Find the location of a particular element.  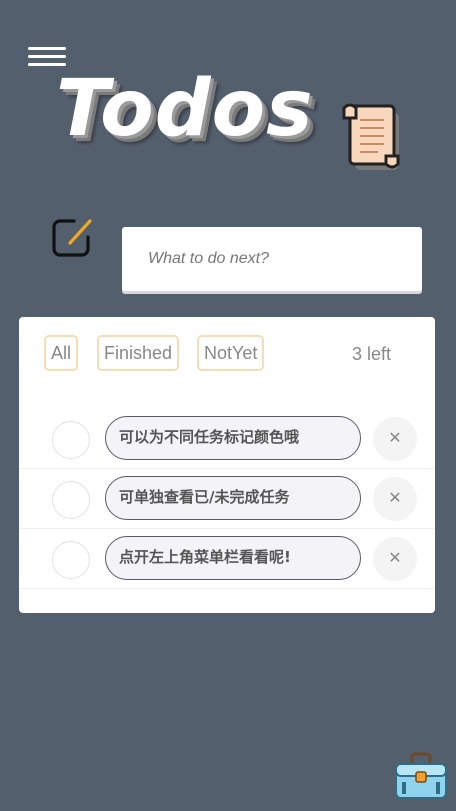

todo-text: 可单独查看已/未完成任务 is located at coordinates (233, 498).